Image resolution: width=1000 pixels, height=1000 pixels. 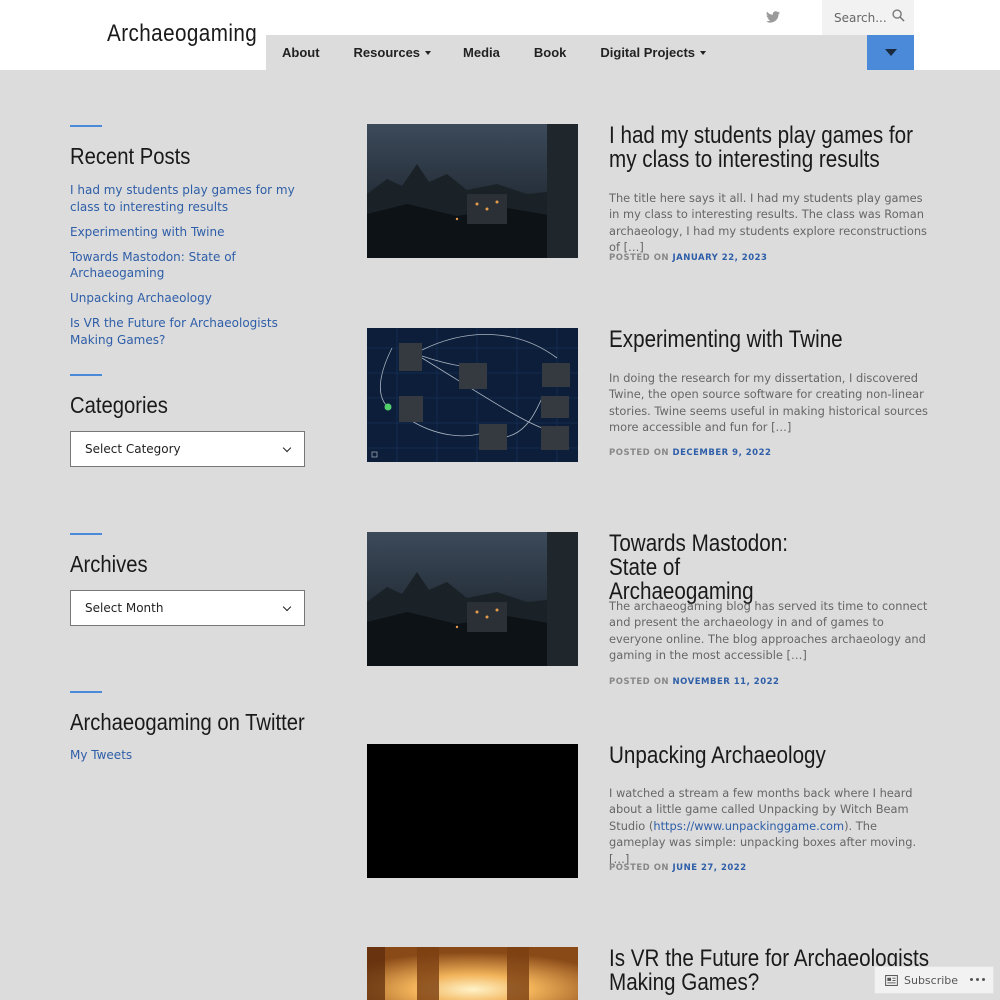 I want to click on nav-item-resources: Resources, so click(x=393, y=52).